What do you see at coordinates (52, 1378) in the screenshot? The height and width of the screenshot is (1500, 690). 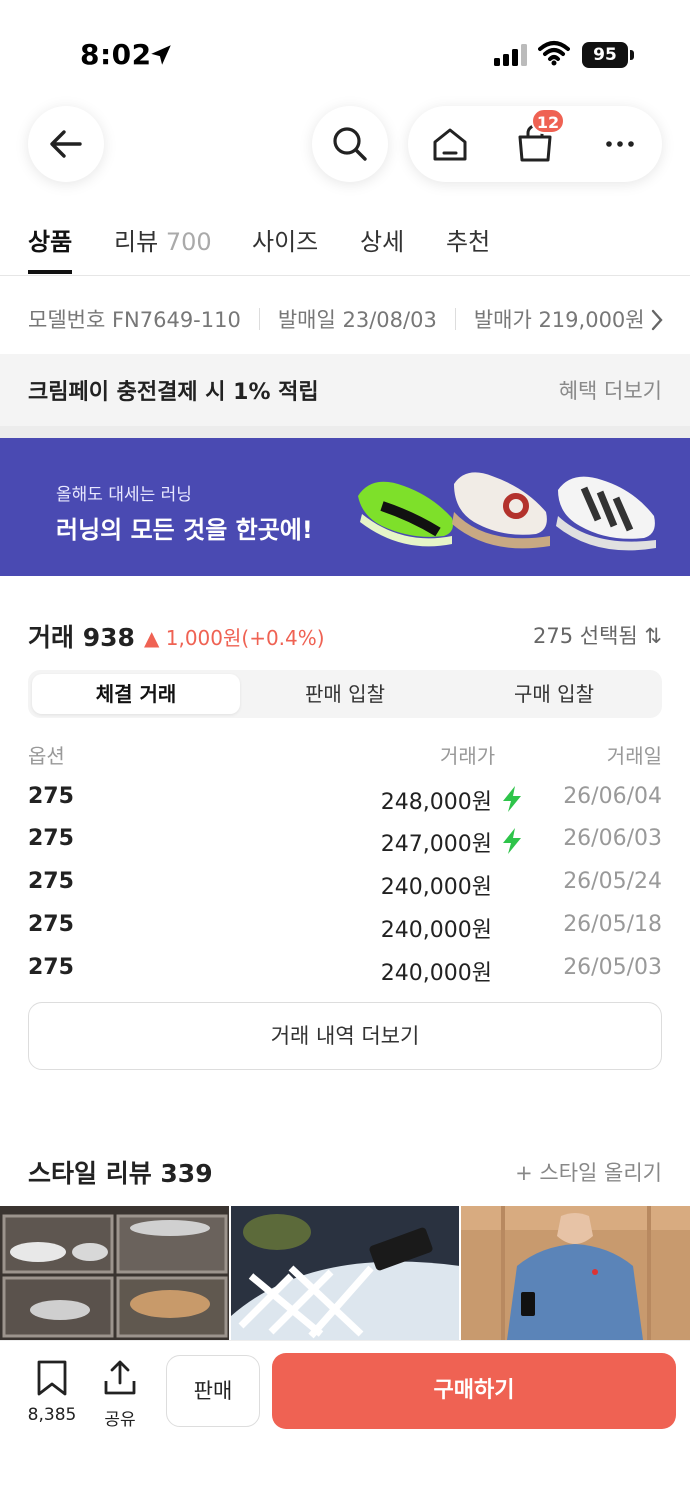 I see `bookmark-icon` at bounding box center [52, 1378].